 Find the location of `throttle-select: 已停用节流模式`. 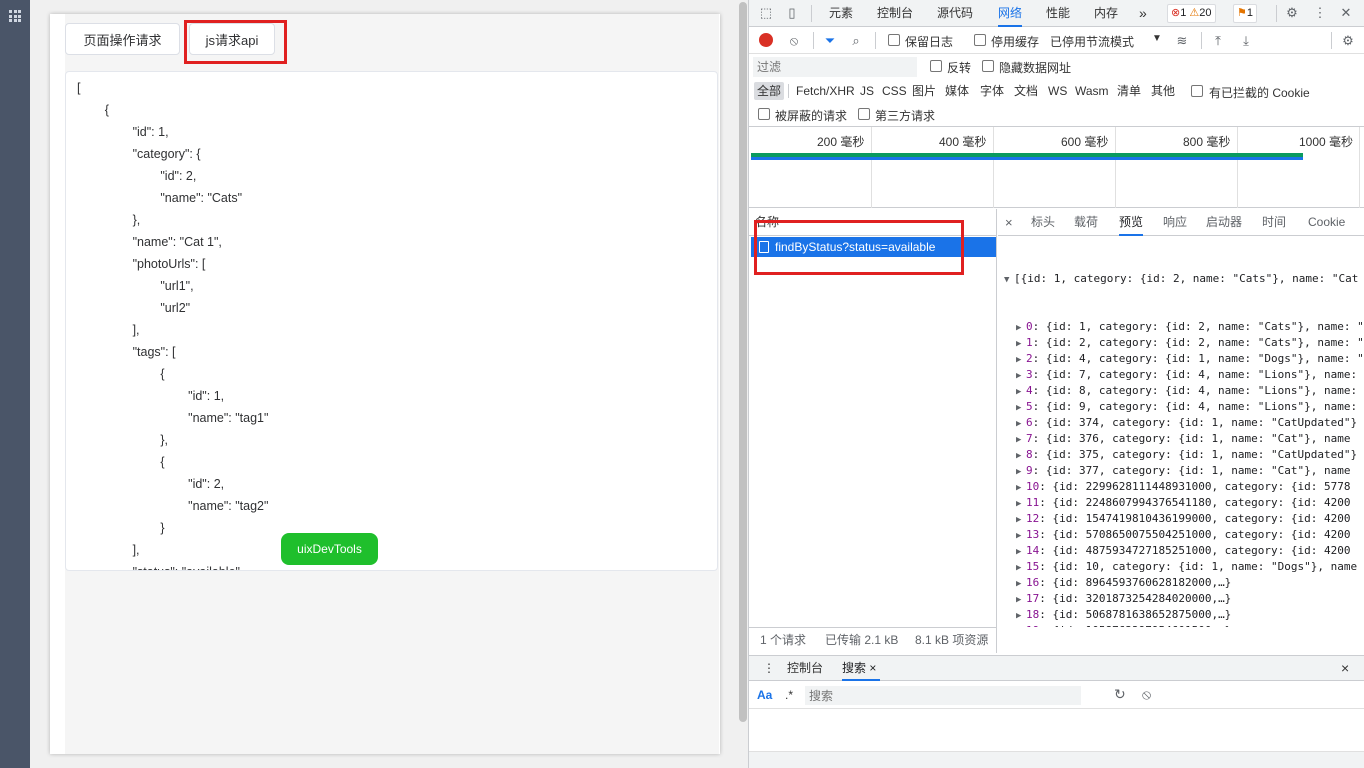

throttle-select: 已停用节流模式 is located at coordinates (1092, 41).